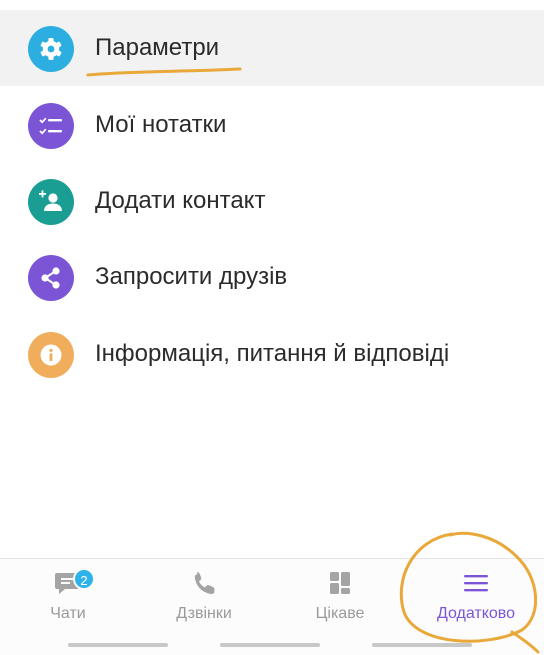 The height and width of the screenshot is (655, 544). What do you see at coordinates (204, 613) in the screenshot?
I see `tab-label: Дзвінки` at bounding box center [204, 613].